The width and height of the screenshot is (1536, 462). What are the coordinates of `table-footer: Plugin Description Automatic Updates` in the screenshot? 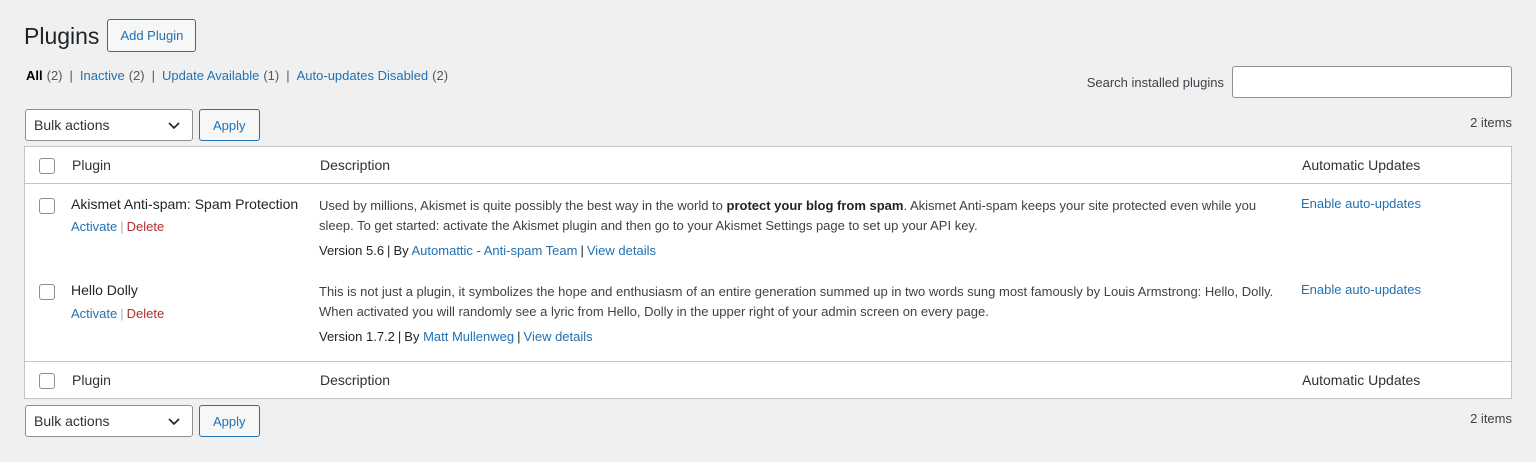 It's located at (768, 379).